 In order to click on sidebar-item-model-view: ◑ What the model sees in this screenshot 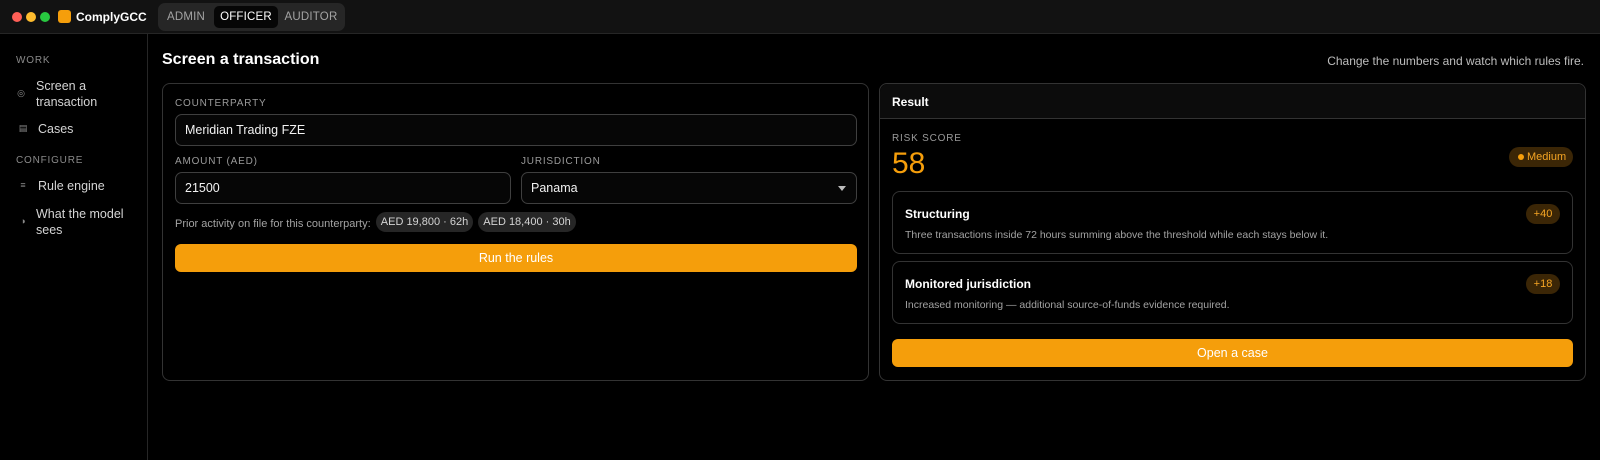, I will do `click(78, 222)`.